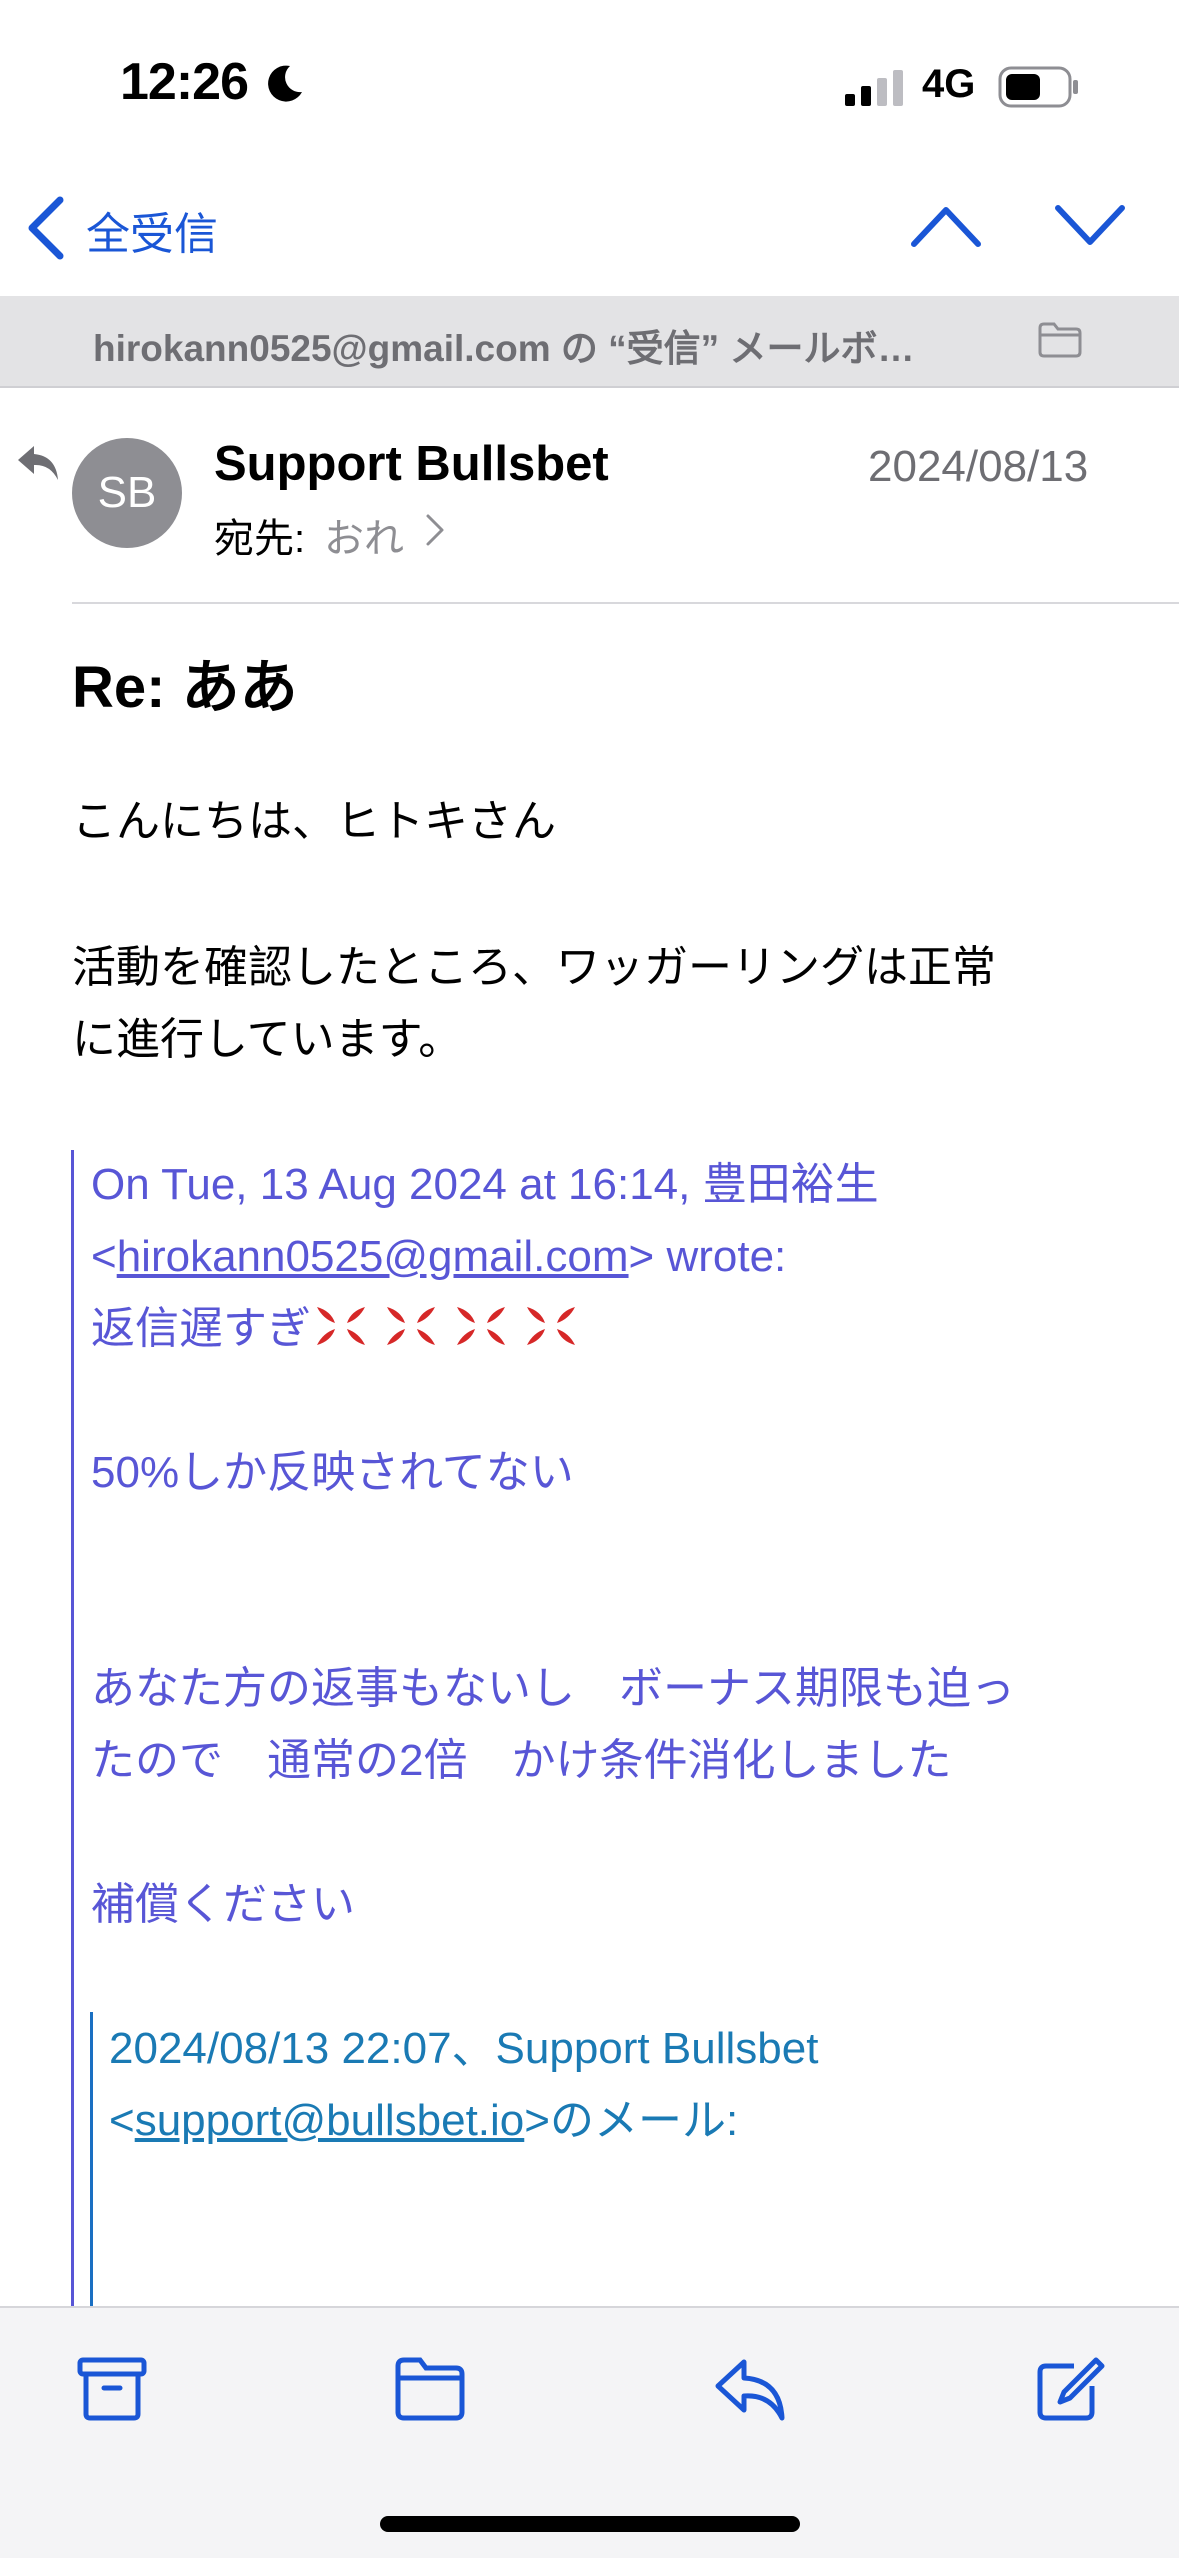  I want to click on sender-name: Support Bullsbet, so click(411, 464).